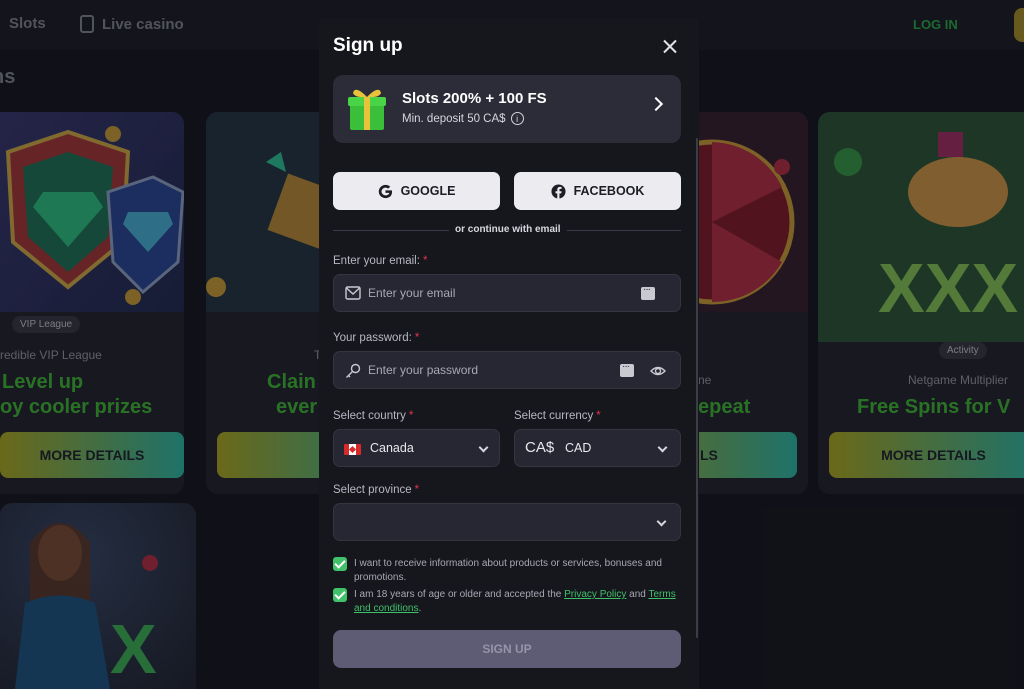 The image size is (1024, 689). Describe the element at coordinates (376, 261) in the screenshot. I see `email-label-text: Enter your email:` at that location.